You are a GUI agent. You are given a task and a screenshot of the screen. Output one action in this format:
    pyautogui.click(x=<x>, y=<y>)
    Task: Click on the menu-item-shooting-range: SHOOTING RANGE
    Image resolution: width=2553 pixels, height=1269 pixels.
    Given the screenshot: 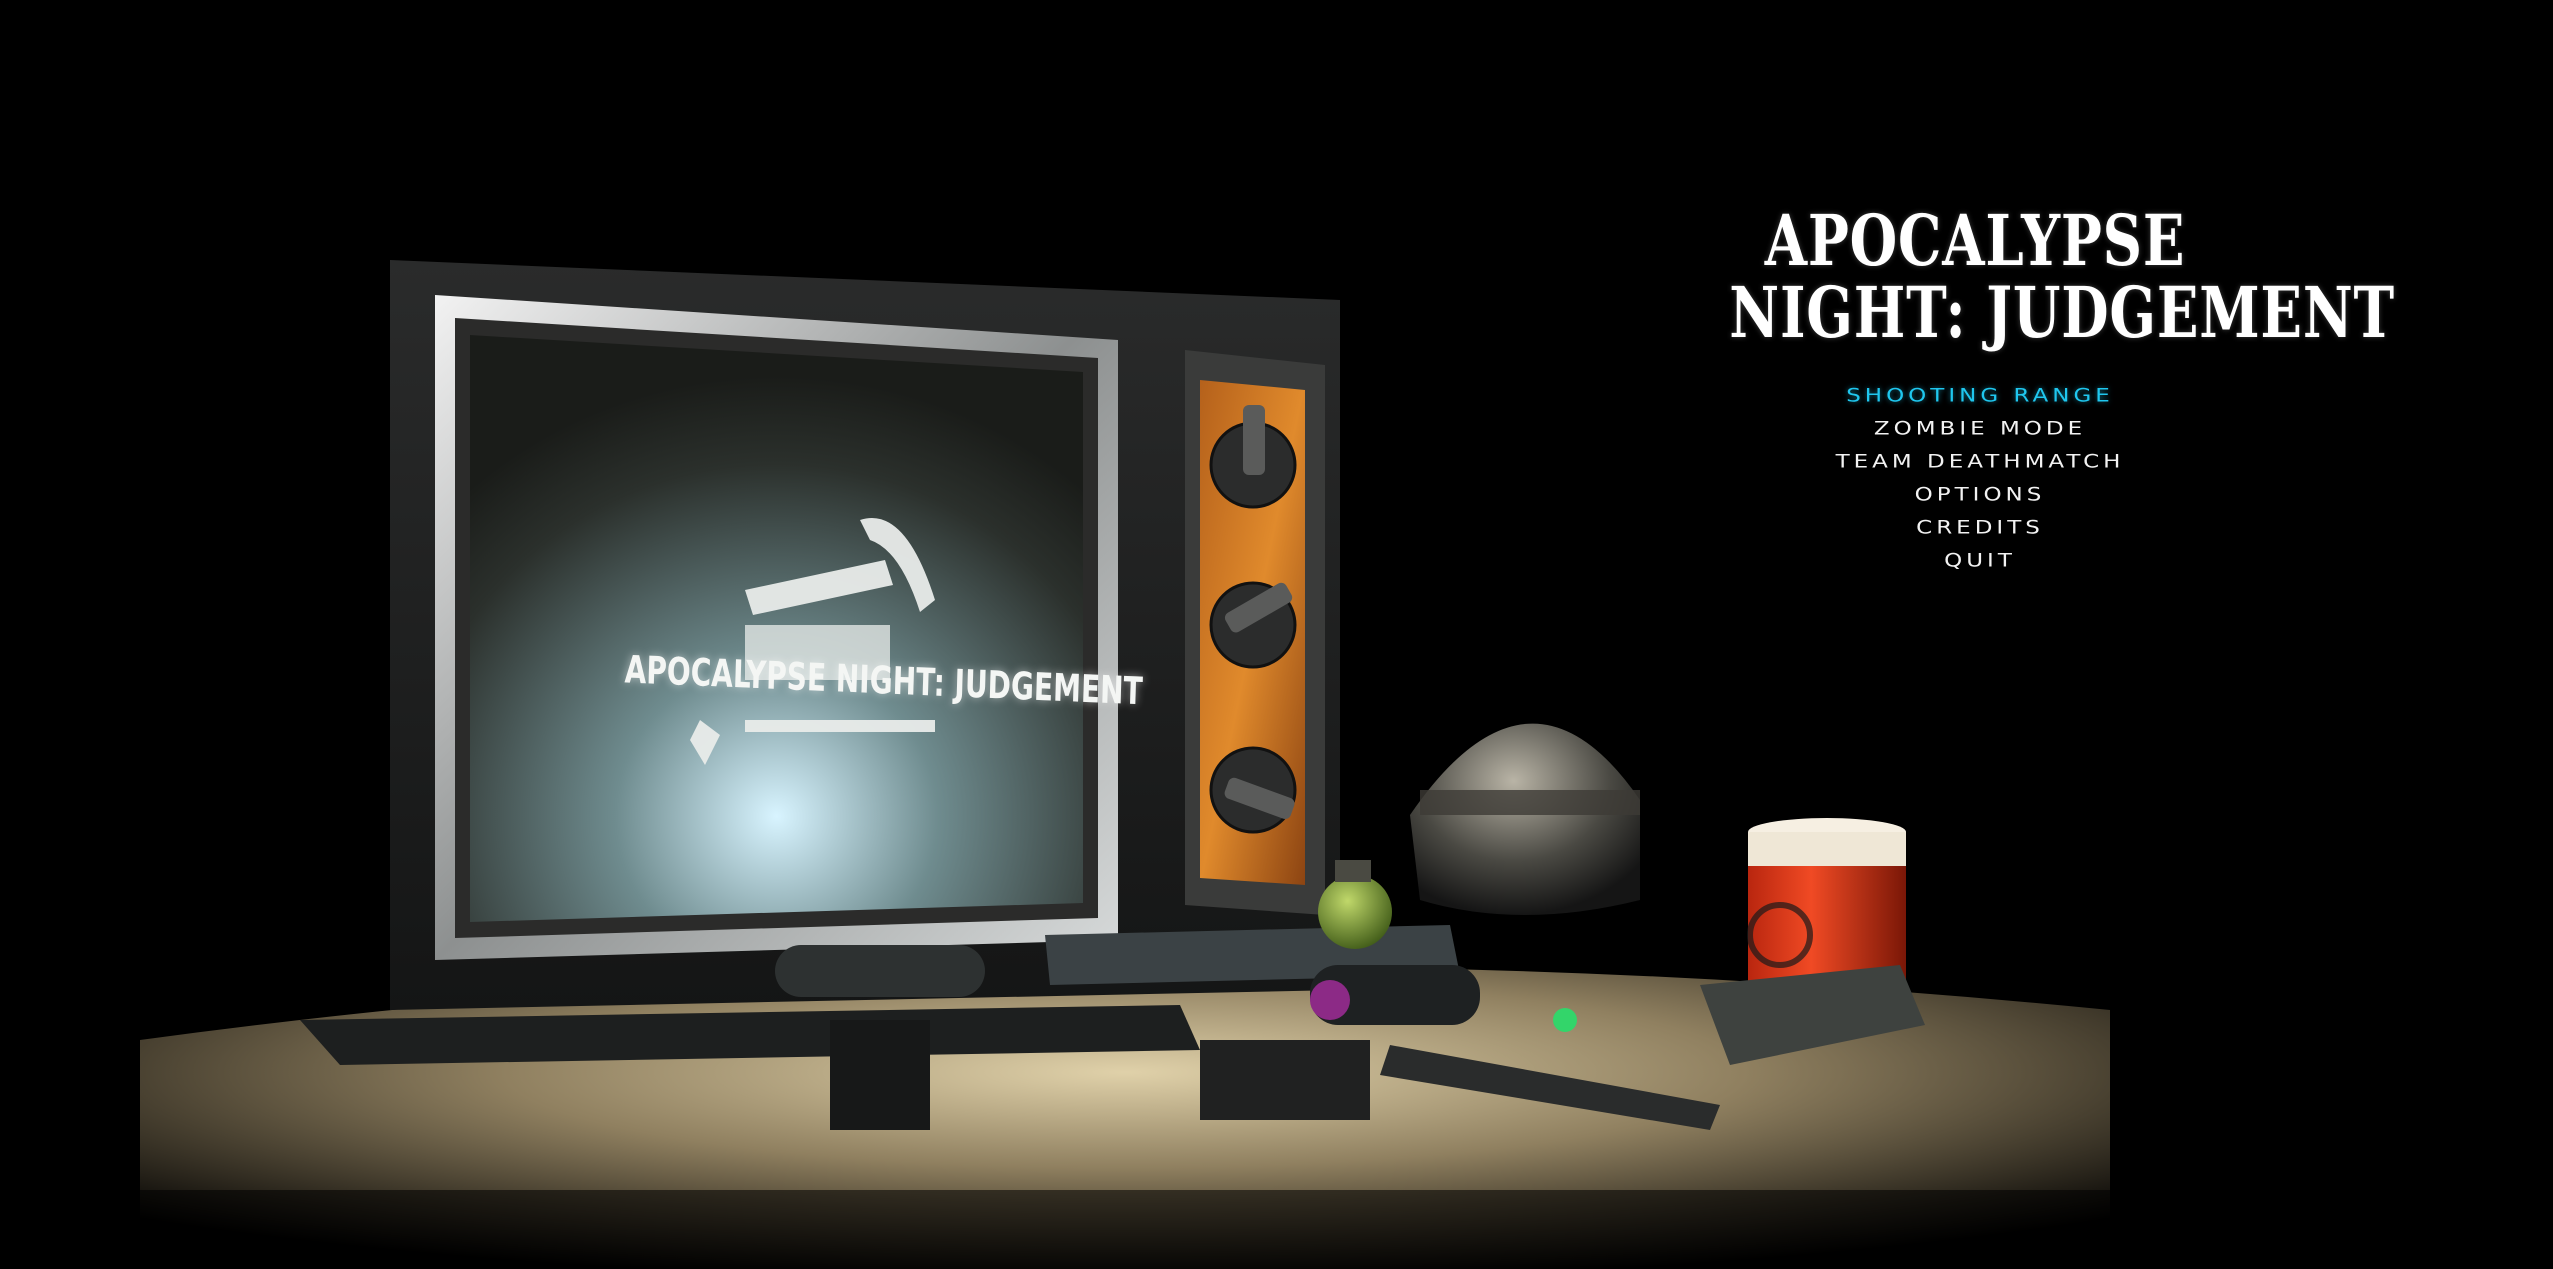 What is the action you would take?
    pyautogui.click(x=1980, y=396)
    